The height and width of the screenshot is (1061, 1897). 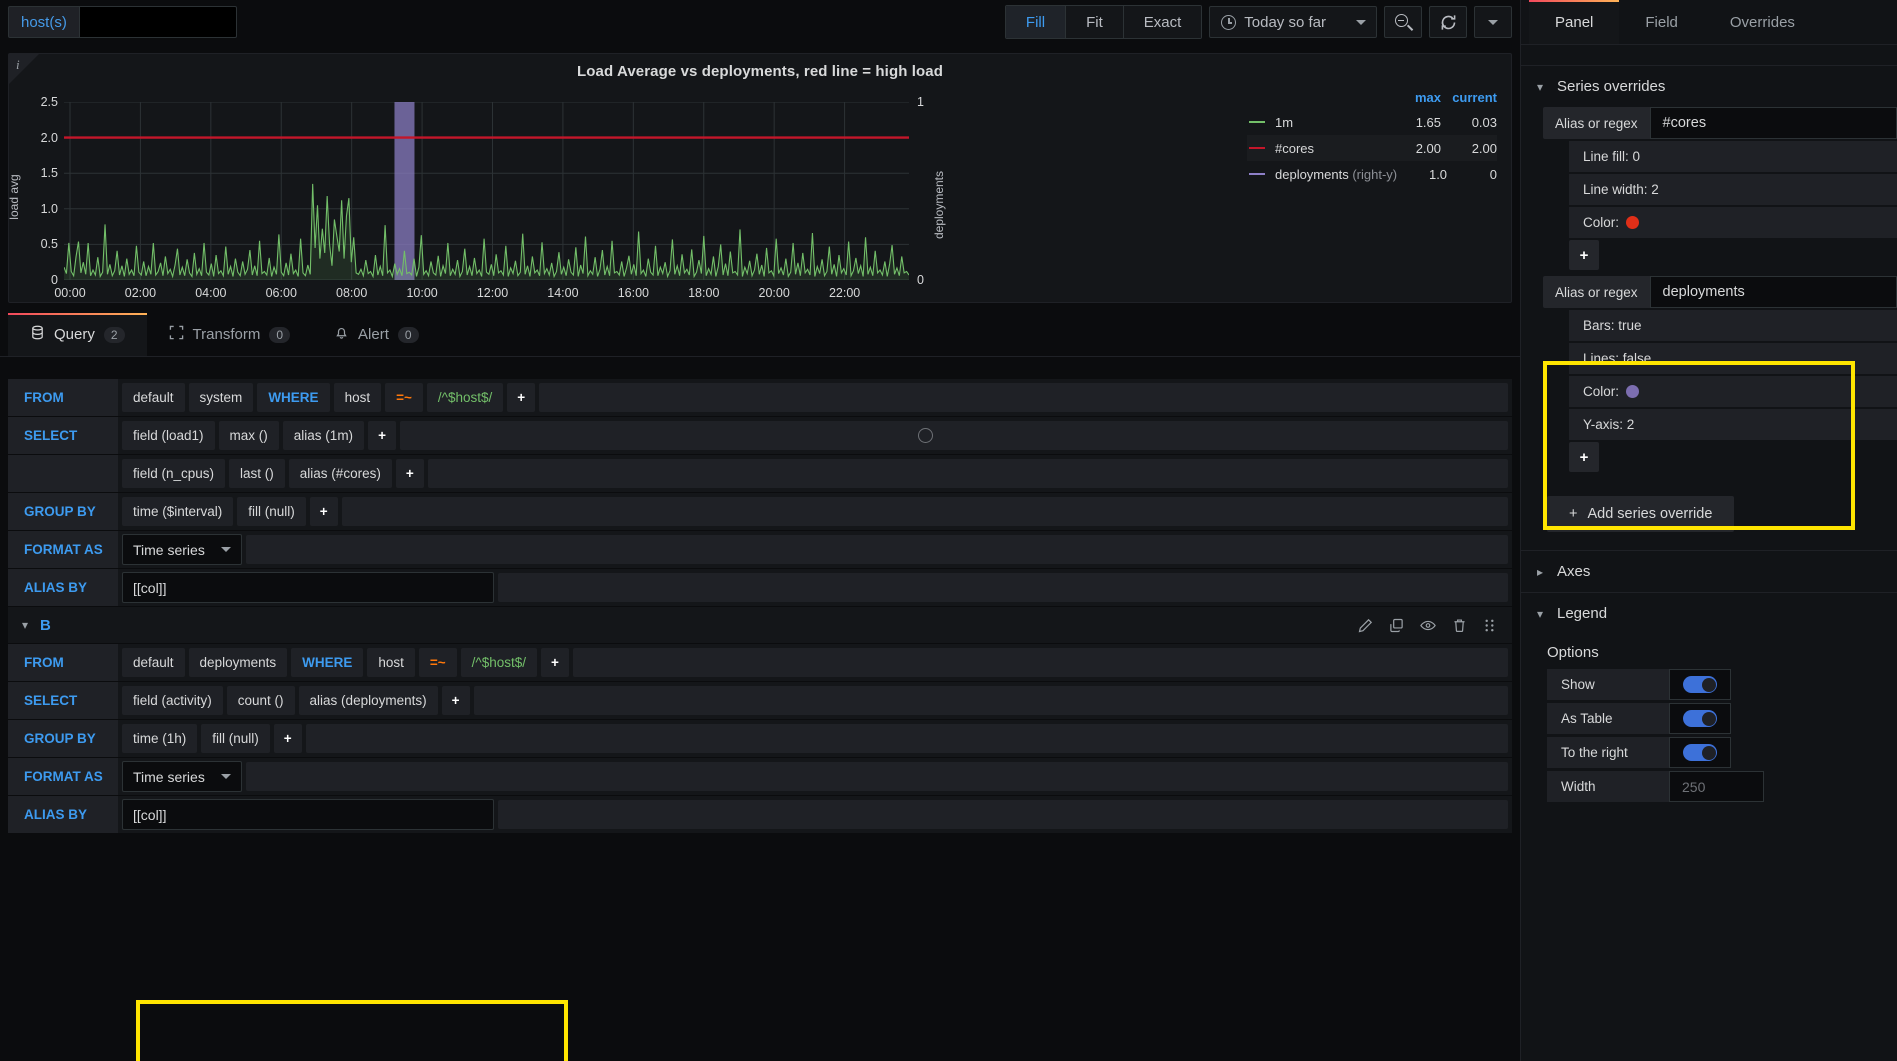 I want to click on variable-value-input, so click(x=157, y=22).